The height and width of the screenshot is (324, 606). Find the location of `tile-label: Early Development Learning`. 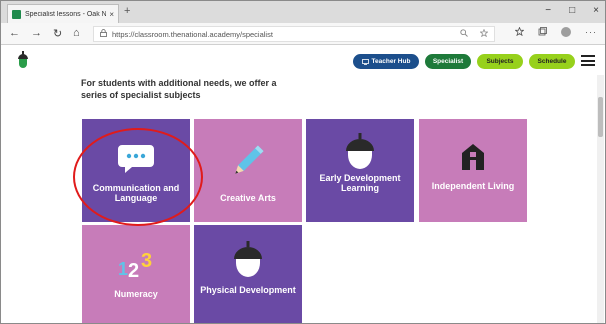

tile-label: Early Development Learning is located at coordinates (360, 183).